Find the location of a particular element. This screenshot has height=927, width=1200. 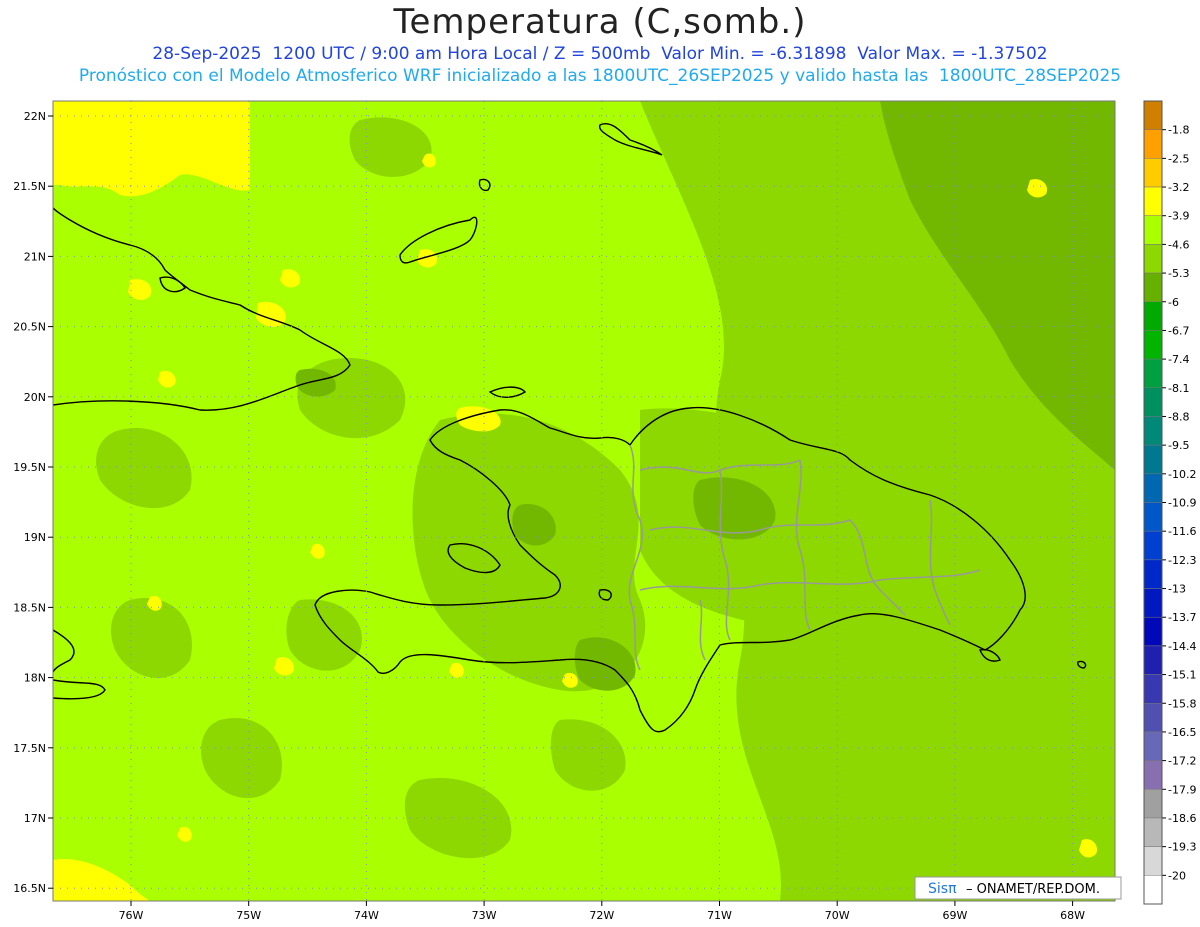

colorbar-label: -1.8 is located at coordinates (1178, 130).